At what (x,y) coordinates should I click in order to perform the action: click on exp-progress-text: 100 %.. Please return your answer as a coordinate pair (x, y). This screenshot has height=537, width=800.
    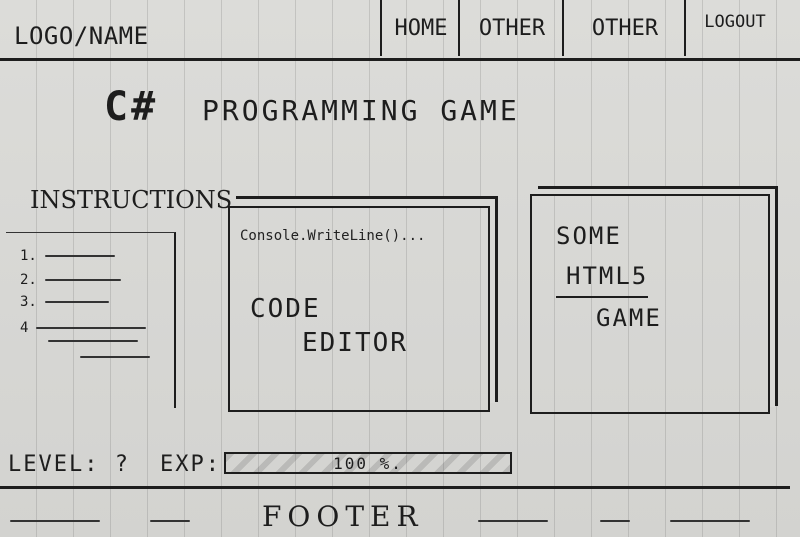
    Looking at the image, I should click on (368, 463).